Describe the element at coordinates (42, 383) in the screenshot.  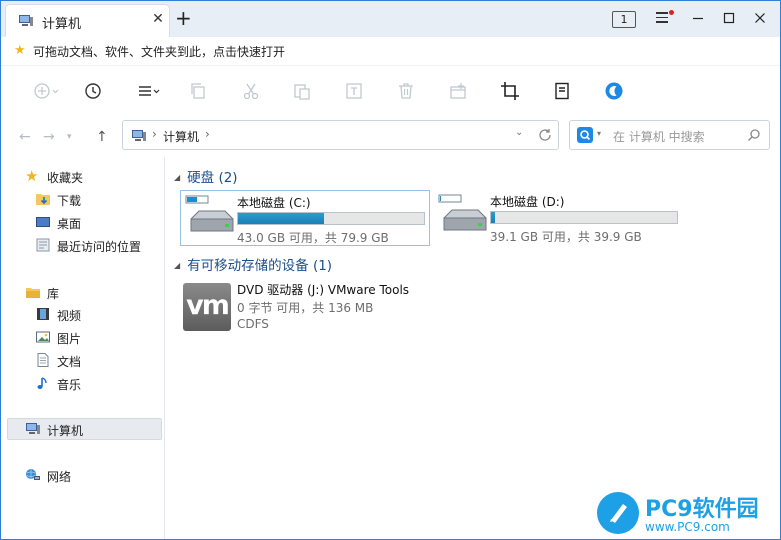
I see `music-icon` at that location.